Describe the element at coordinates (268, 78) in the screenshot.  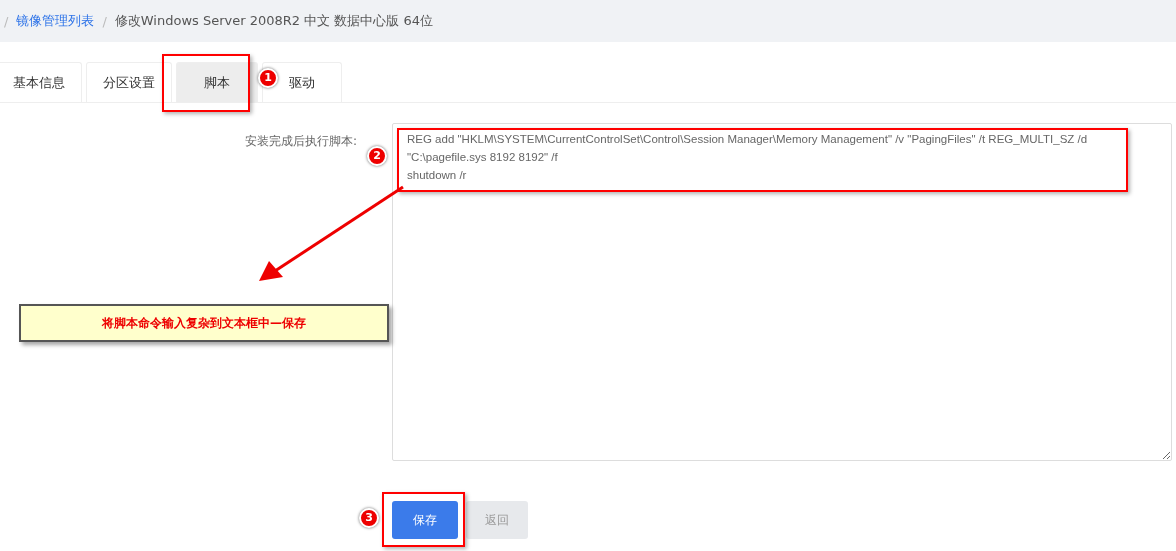
I see `step-badge: 1` at that location.